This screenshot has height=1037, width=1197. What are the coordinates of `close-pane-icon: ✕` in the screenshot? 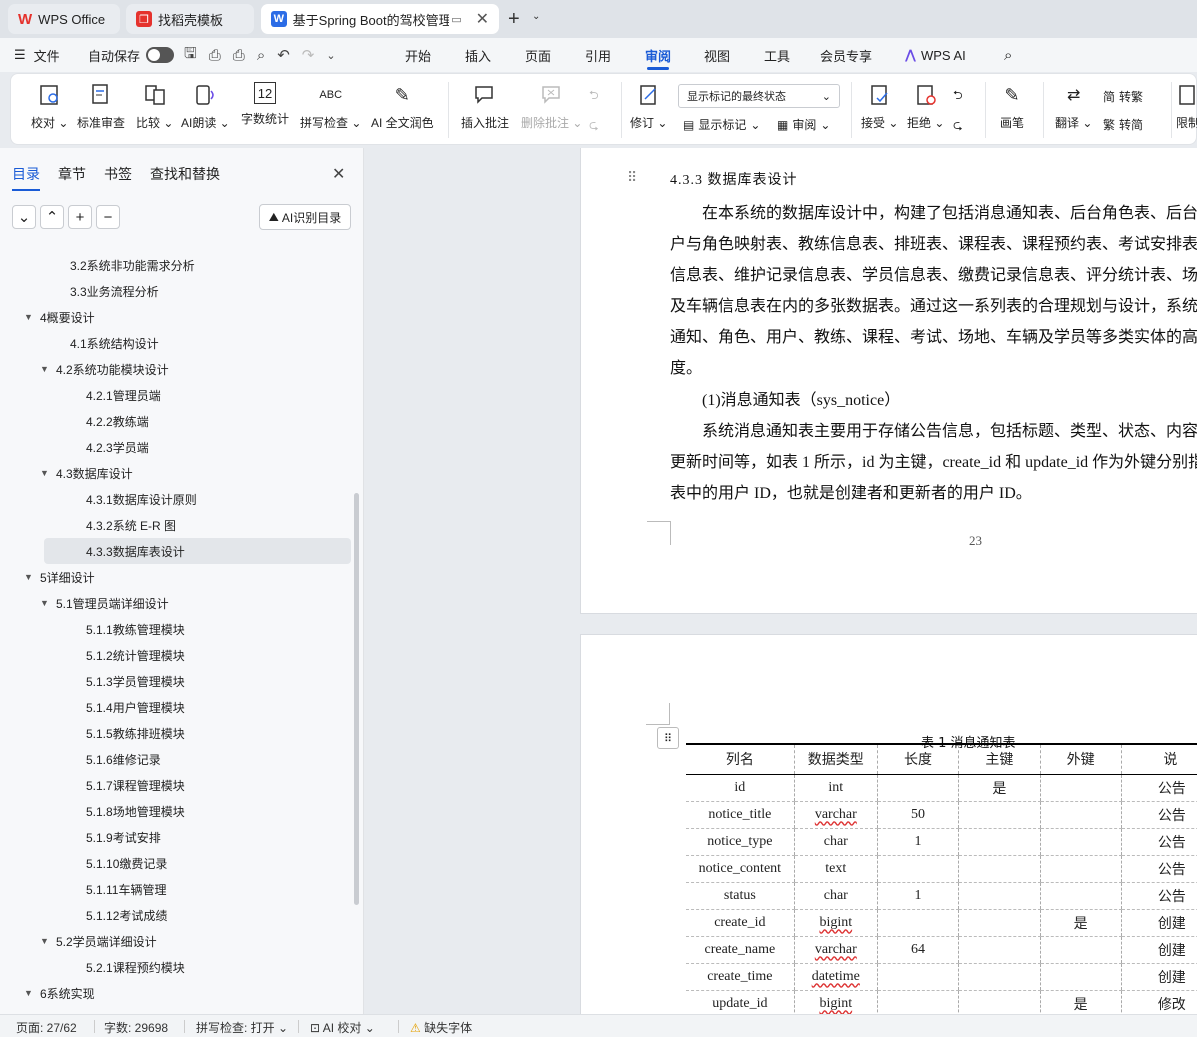 It's located at (338, 174).